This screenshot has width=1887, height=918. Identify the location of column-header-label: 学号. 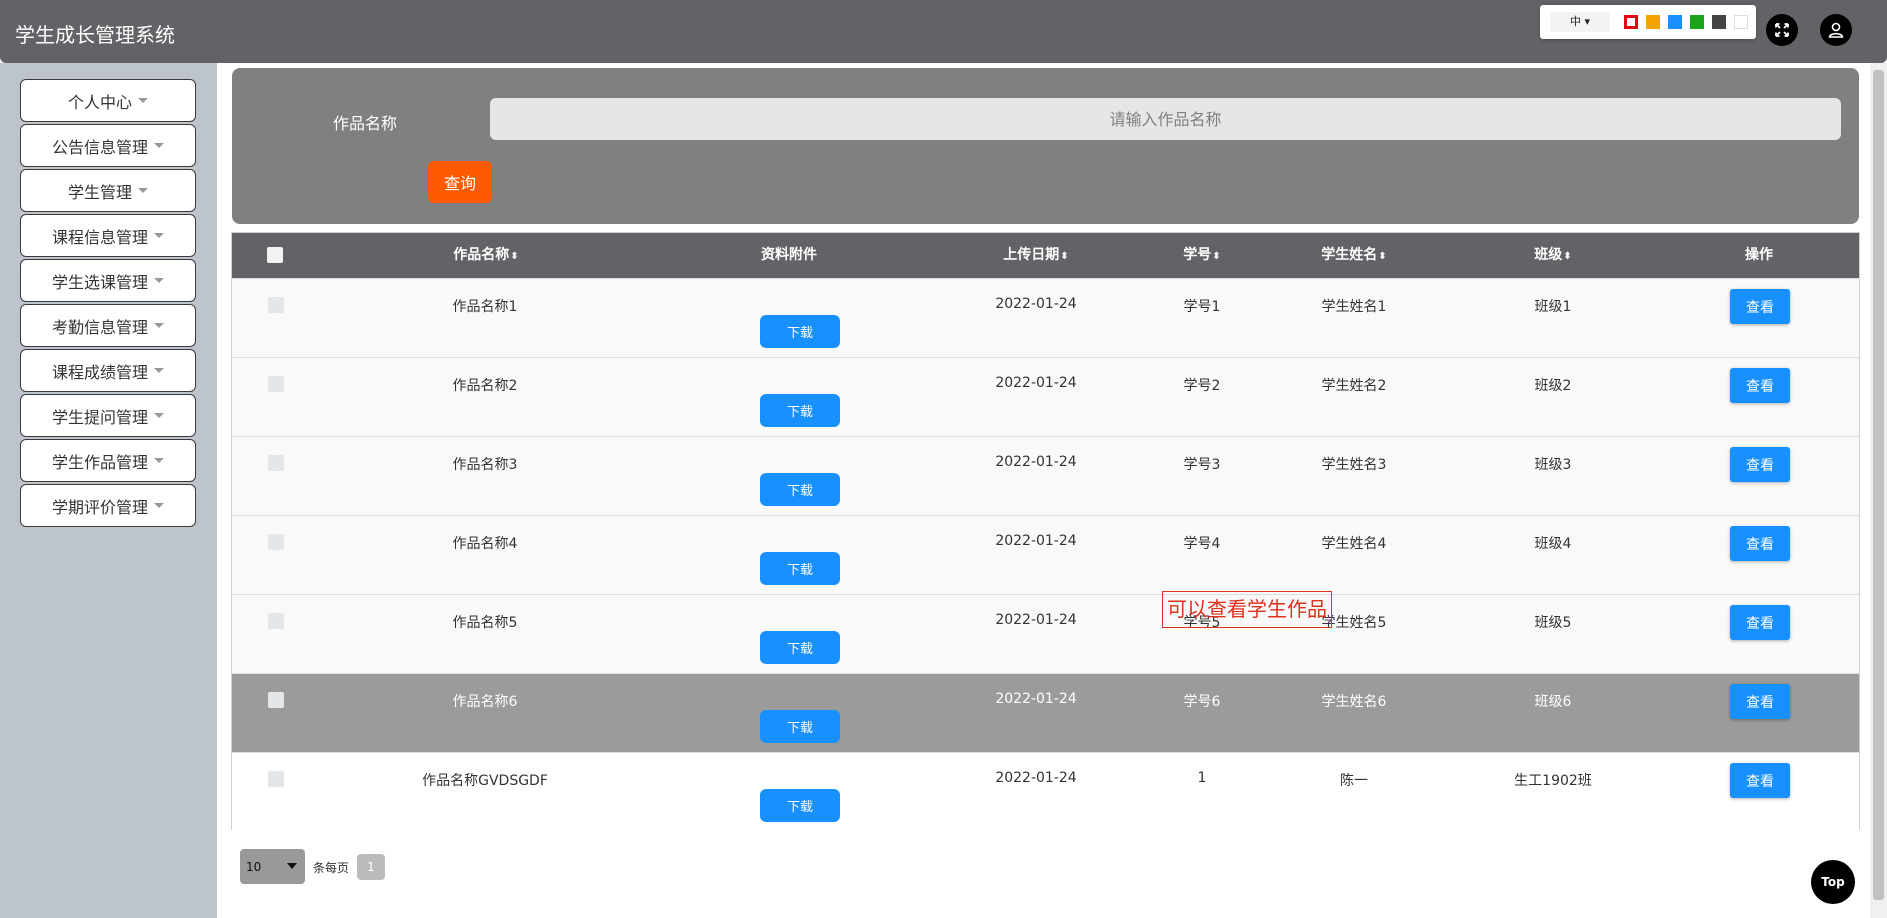
(1197, 255).